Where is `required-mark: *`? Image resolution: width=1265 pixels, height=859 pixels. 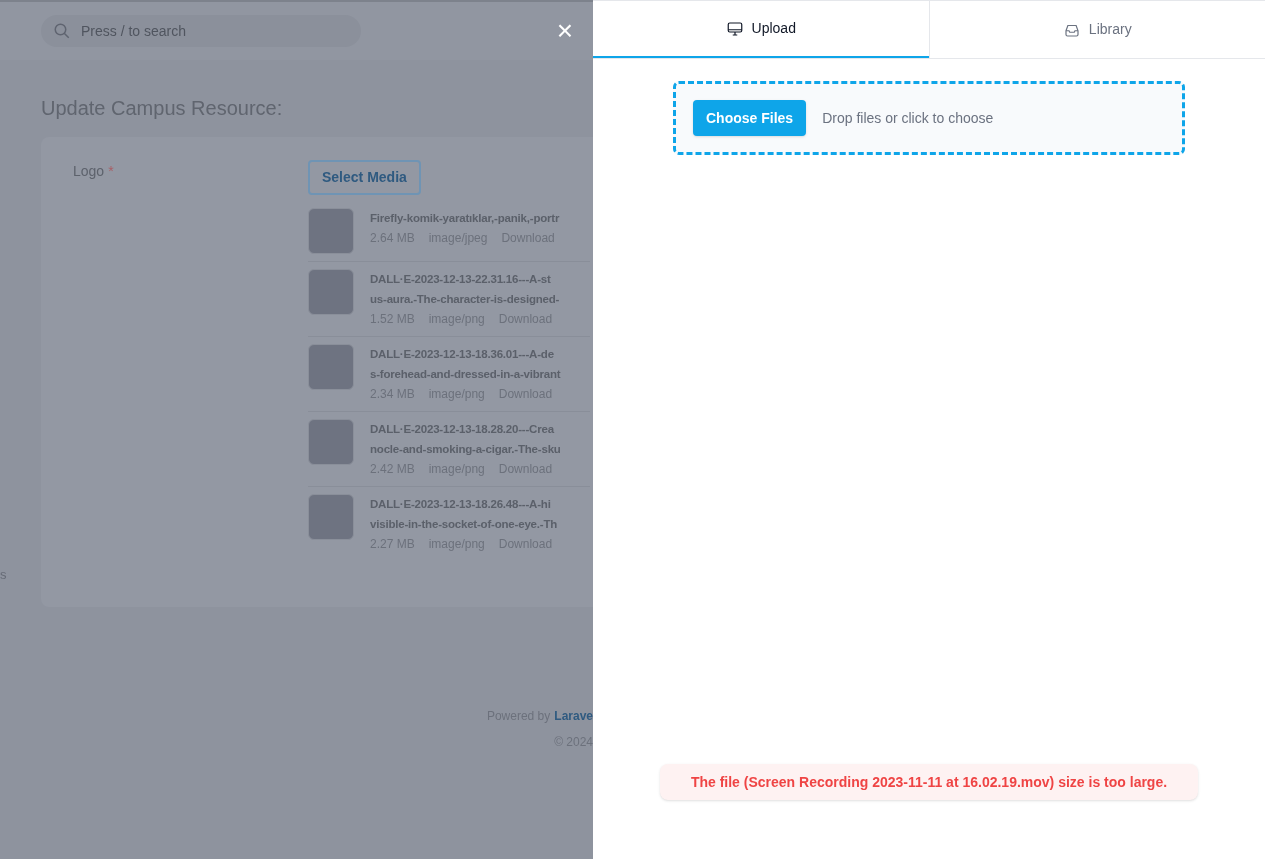
required-mark: * is located at coordinates (111, 171).